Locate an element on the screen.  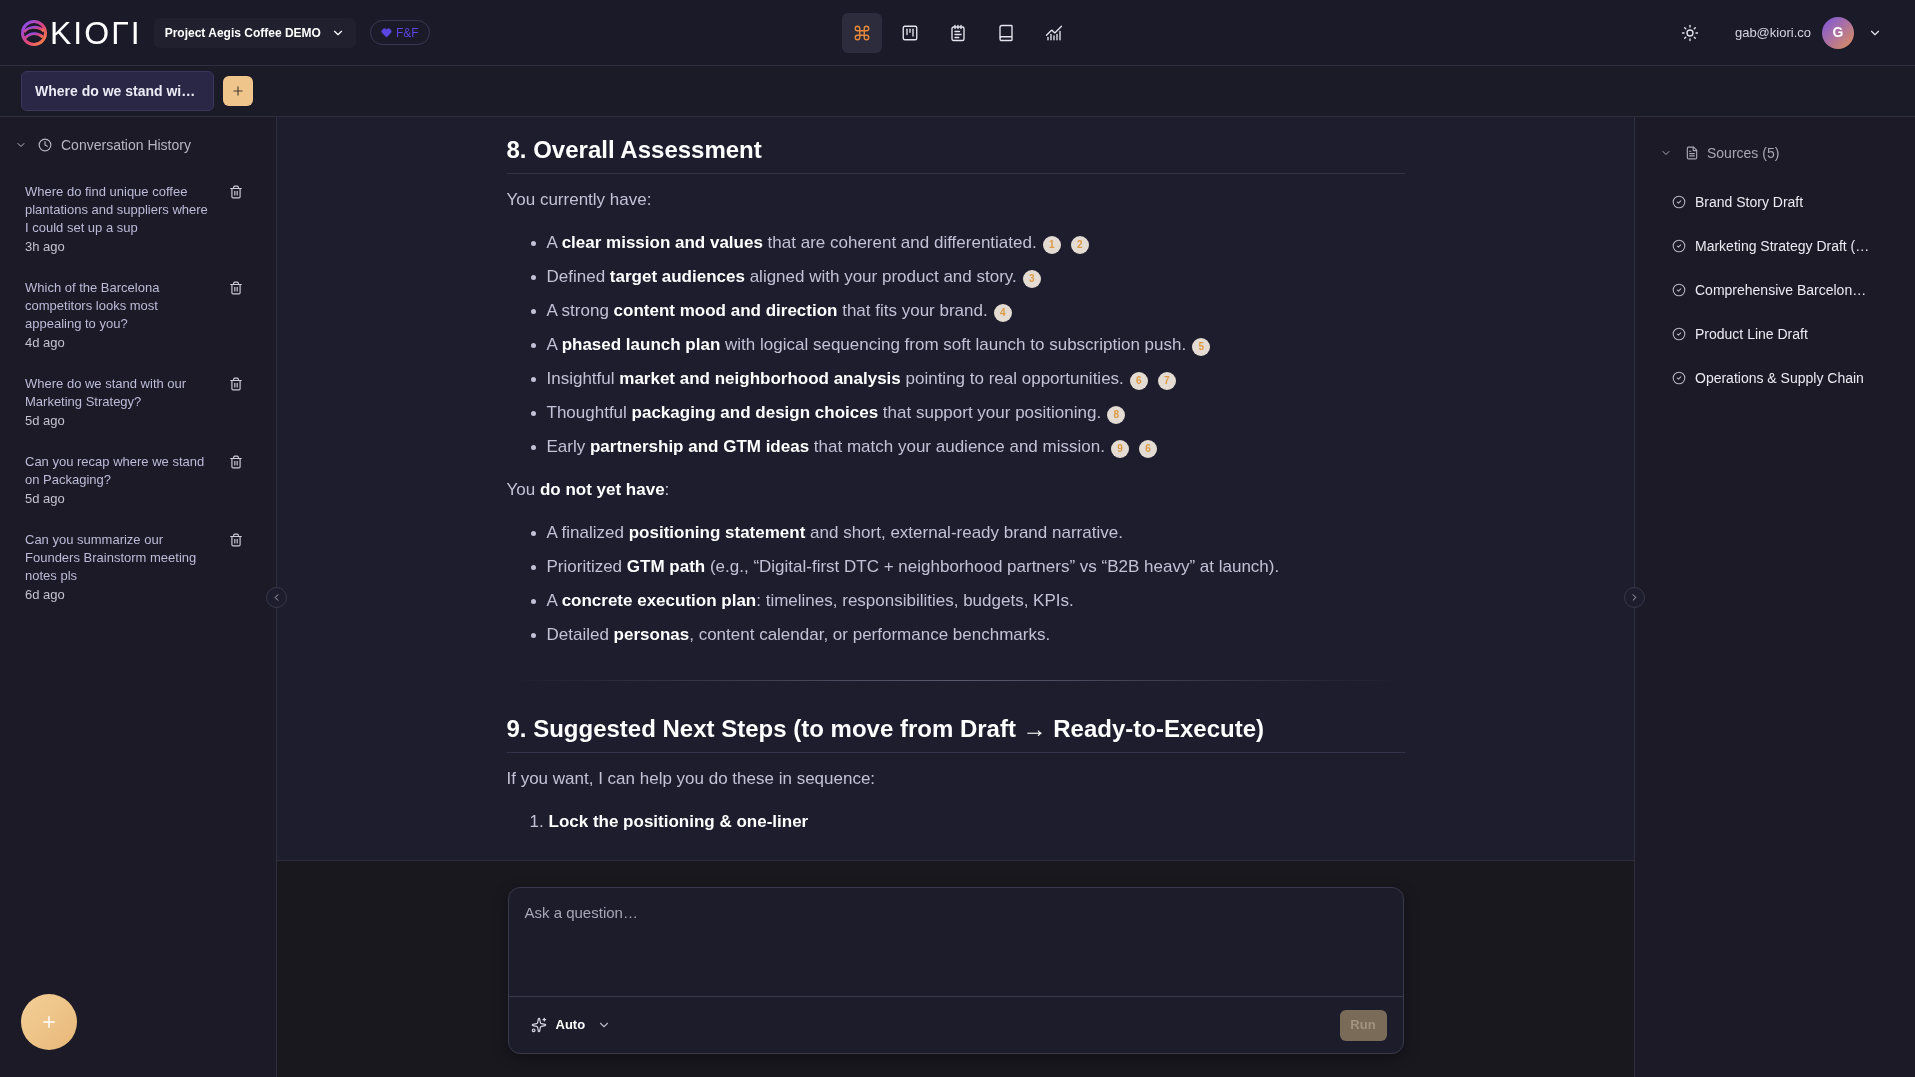
list-item-text: Thoughtful packaging and design choices that support your positioning. is located at coordinates (824, 413).